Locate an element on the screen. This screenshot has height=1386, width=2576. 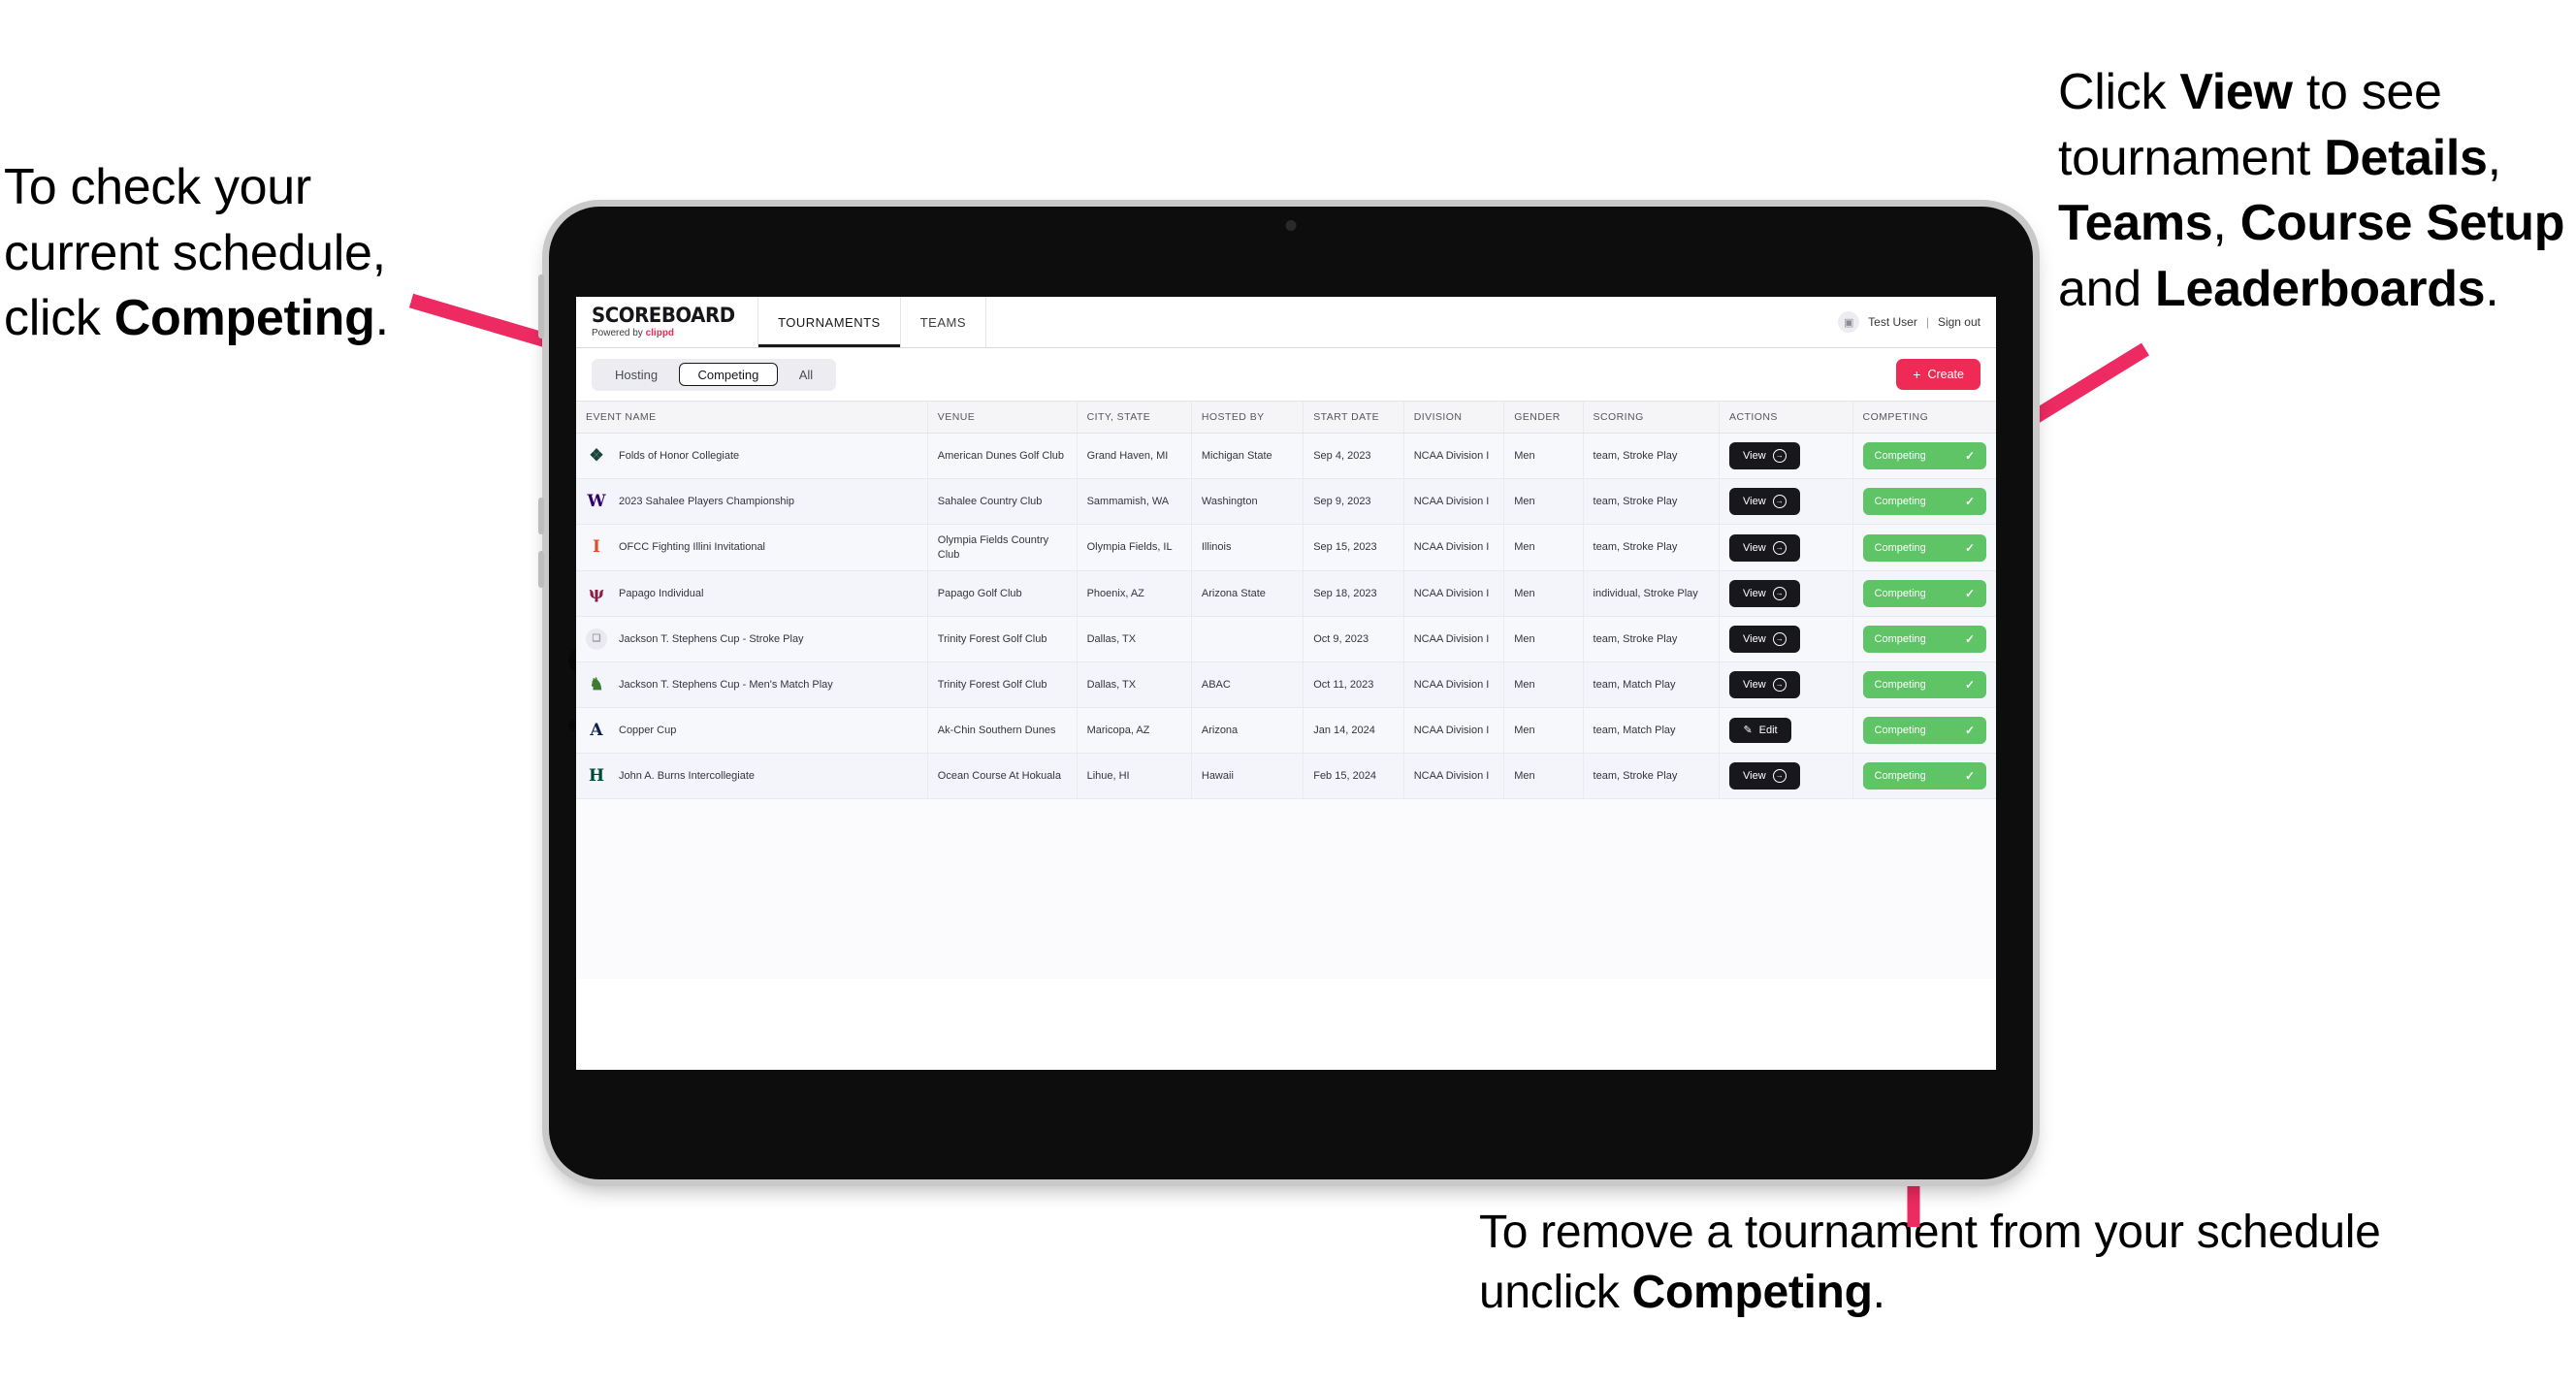
cell-city-state: Olympia Fields, IL is located at coordinates (1134, 548).